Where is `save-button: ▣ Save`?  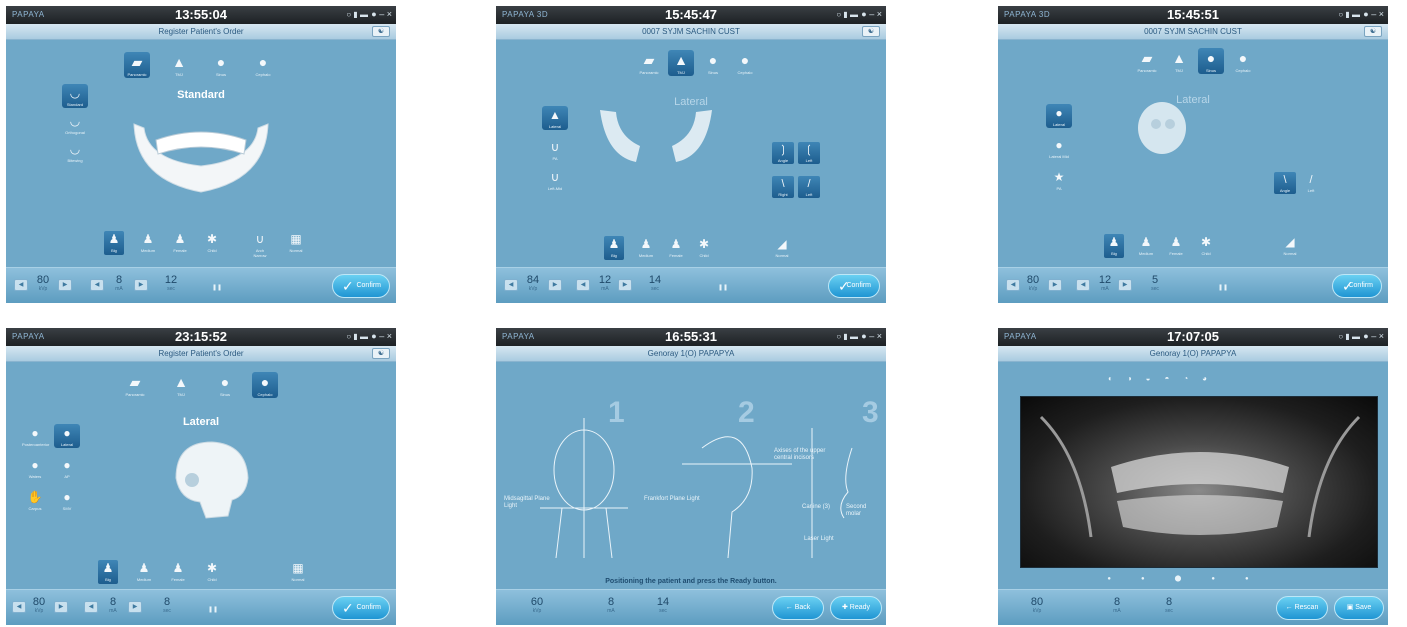 save-button: ▣ Save is located at coordinates (1359, 608).